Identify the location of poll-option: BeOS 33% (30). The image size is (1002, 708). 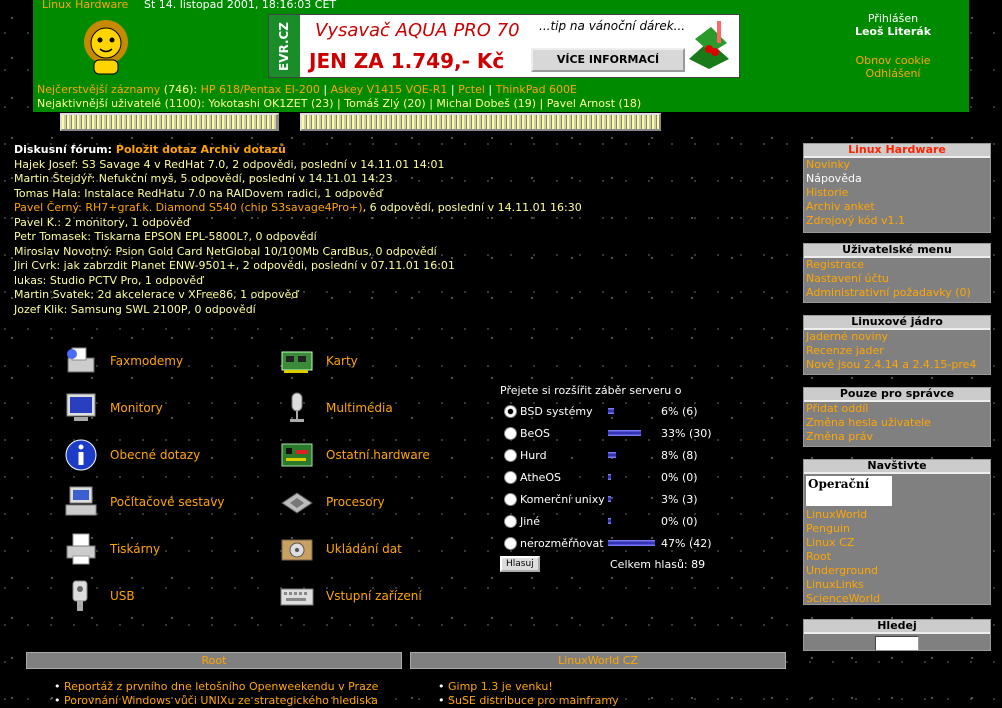
(639, 433).